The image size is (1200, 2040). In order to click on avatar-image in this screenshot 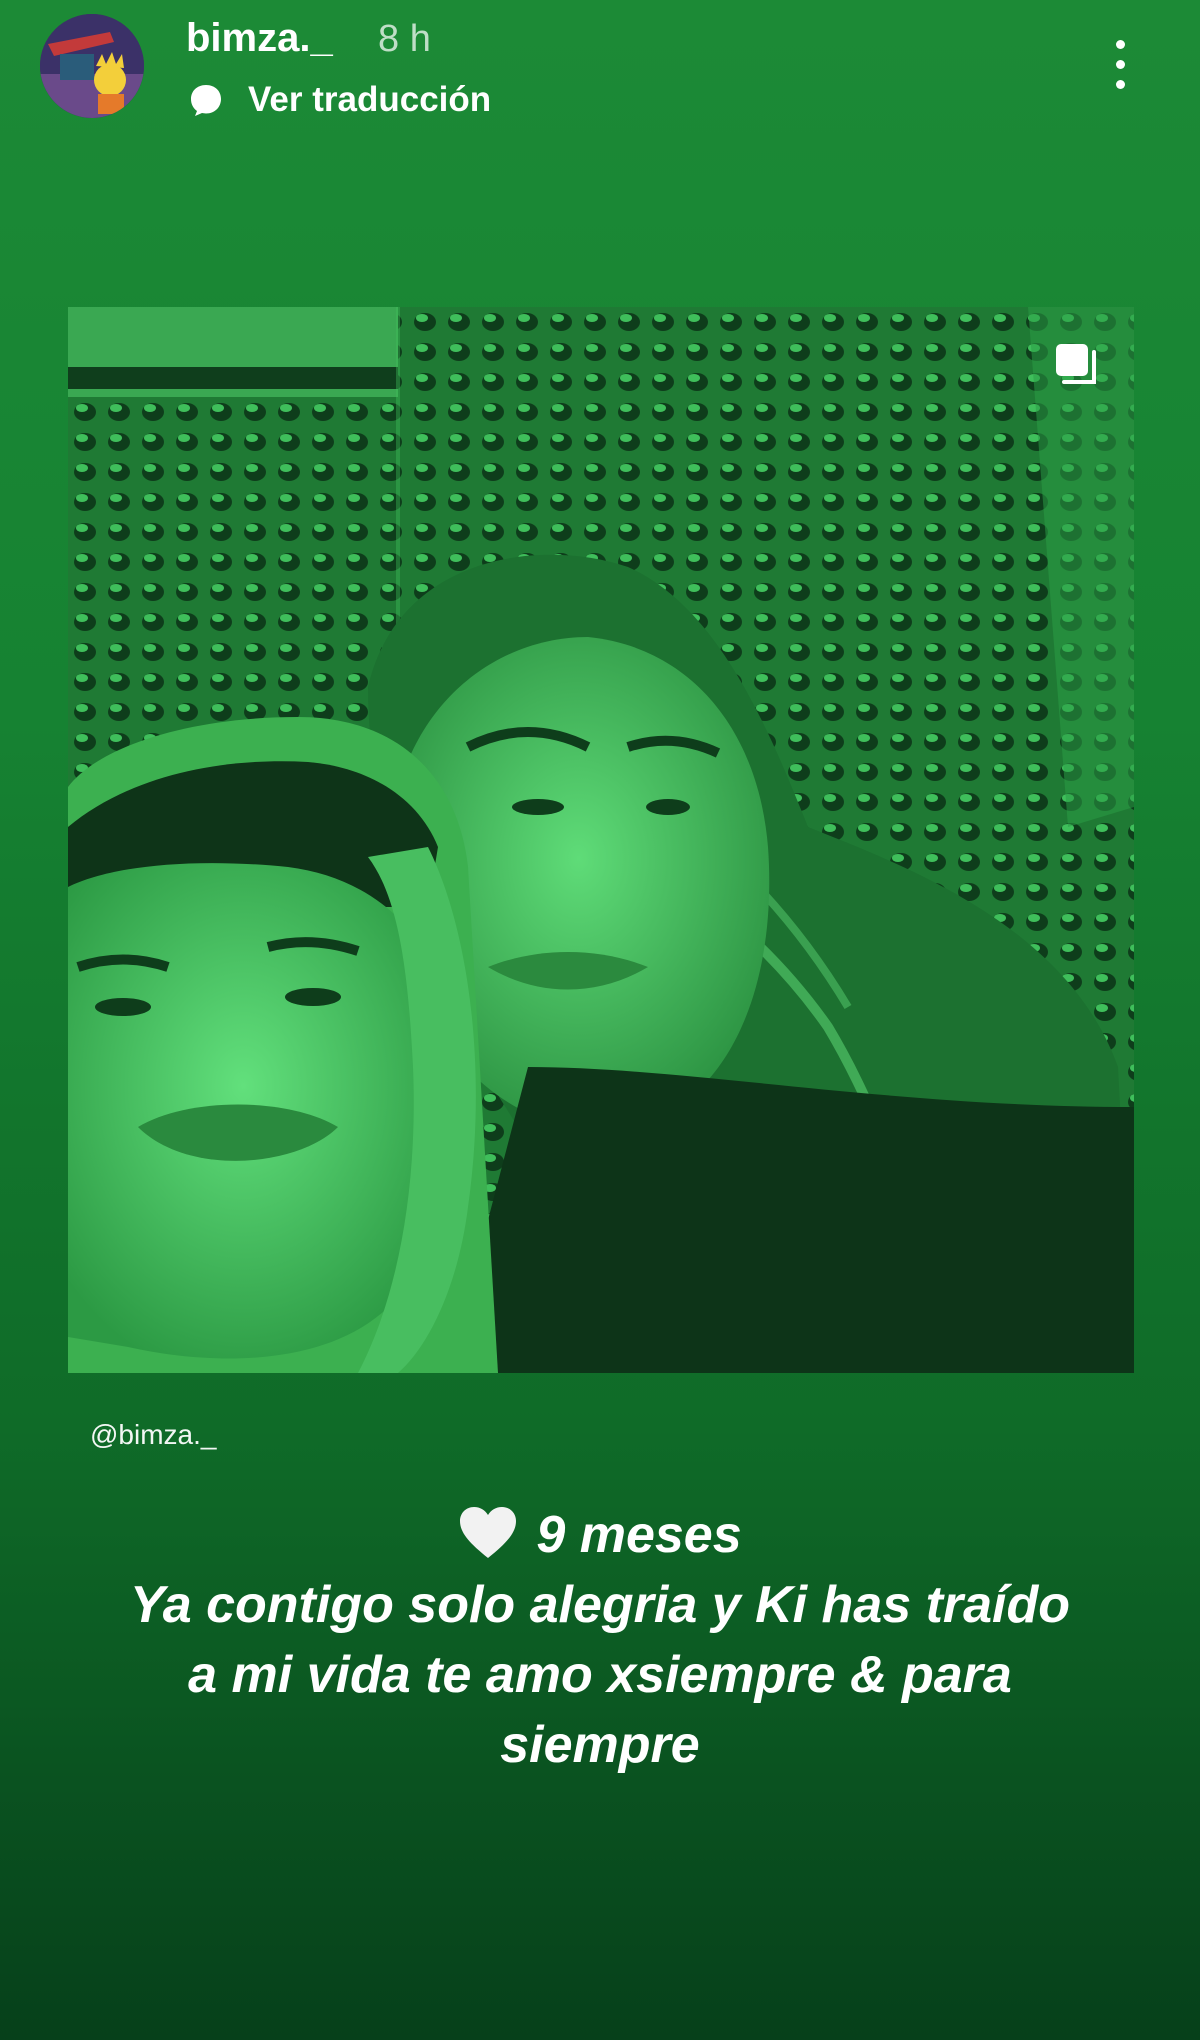, I will do `click(92, 66)`.